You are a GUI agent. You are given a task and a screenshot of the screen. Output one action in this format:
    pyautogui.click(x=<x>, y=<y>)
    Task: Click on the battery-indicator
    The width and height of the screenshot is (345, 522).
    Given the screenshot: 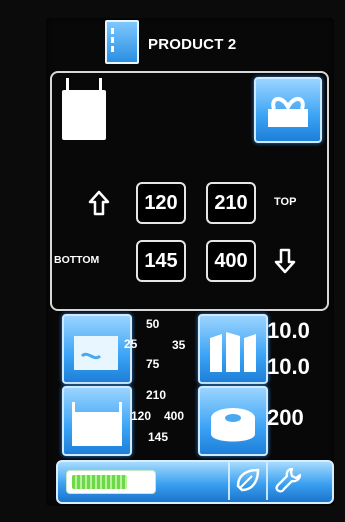 What is the action you would take?
    pyautogui.click(x=111, y=482)
    